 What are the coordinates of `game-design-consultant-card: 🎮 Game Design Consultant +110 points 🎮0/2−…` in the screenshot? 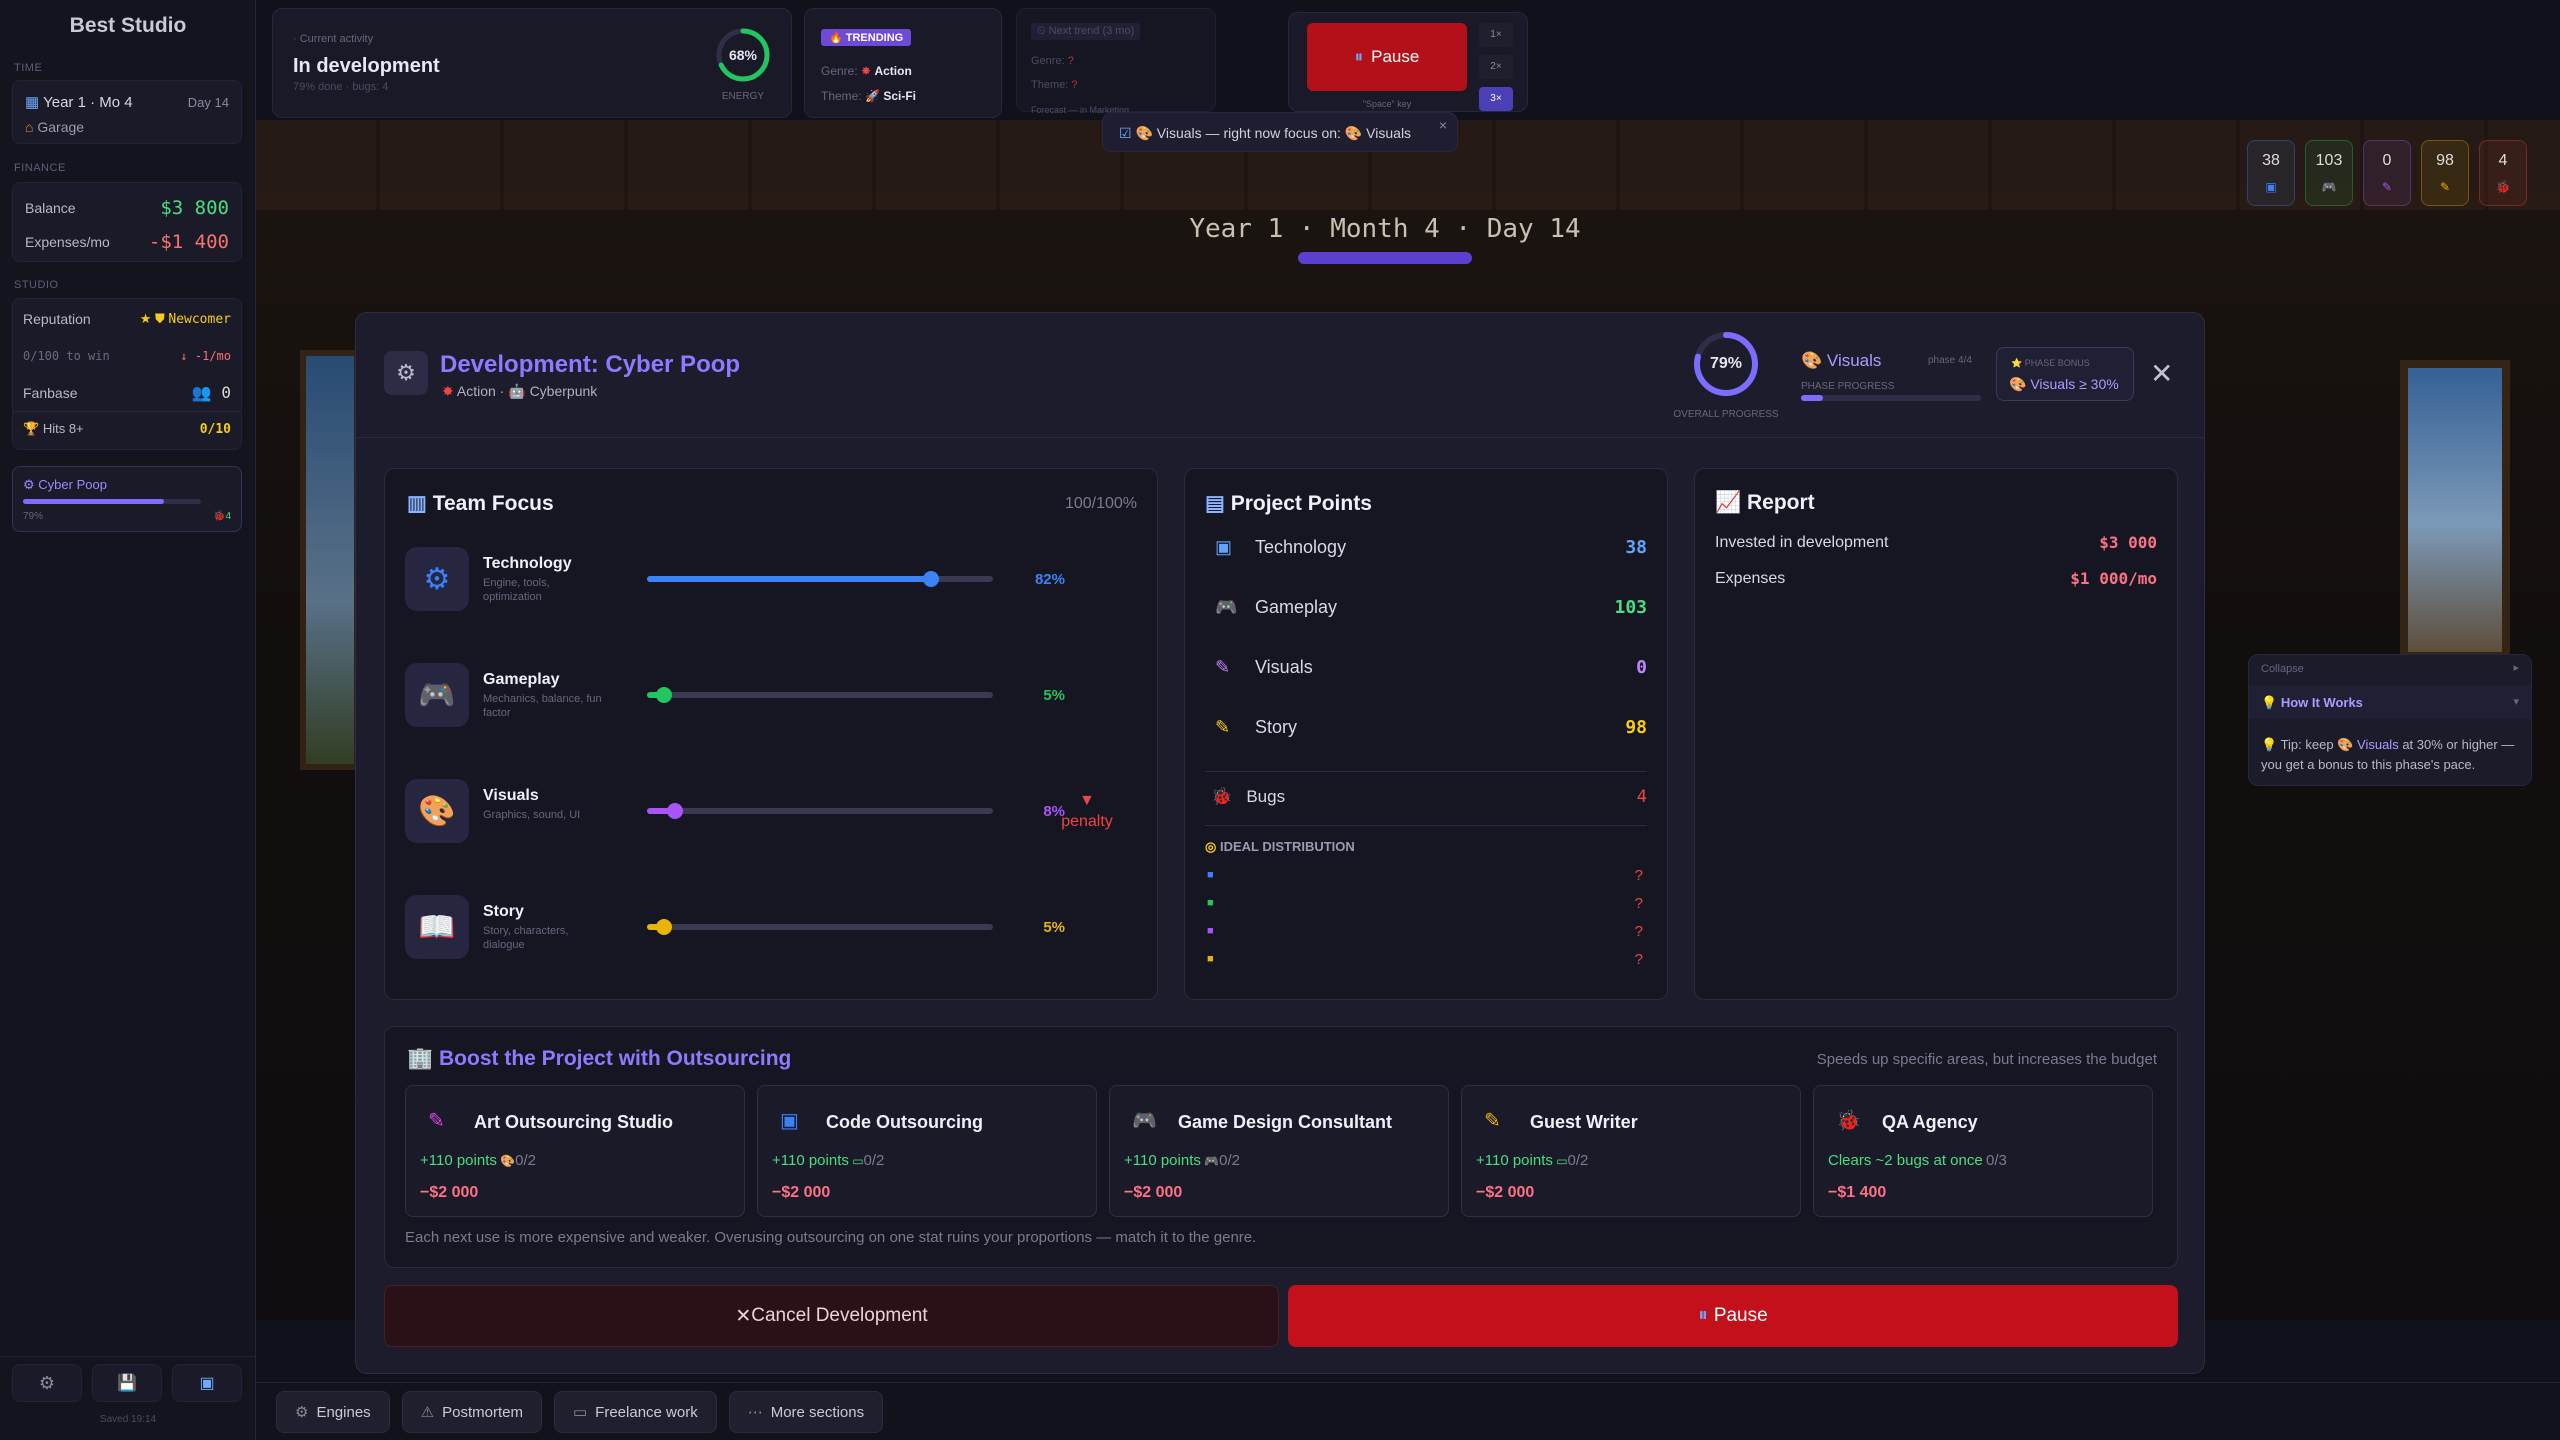 It's located at (1279, 1151).